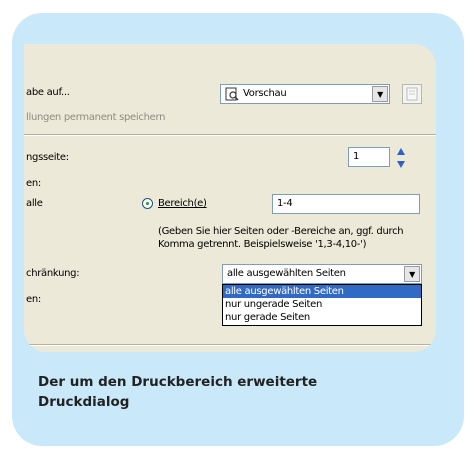 This screenshot has width=474, height=455. I want to click on save-permanent-label: llungen permanent speichern, so click(95, 117).